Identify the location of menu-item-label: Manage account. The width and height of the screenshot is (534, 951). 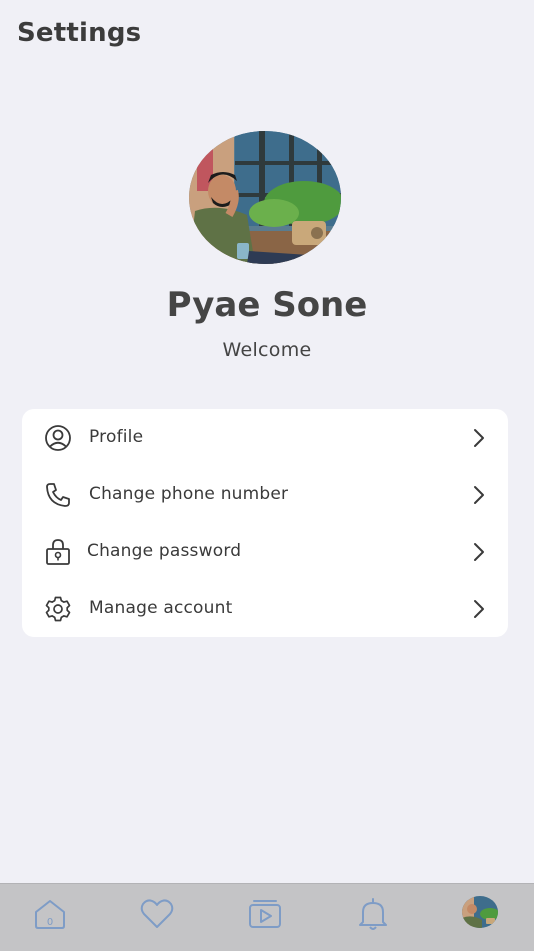
(161, 608).